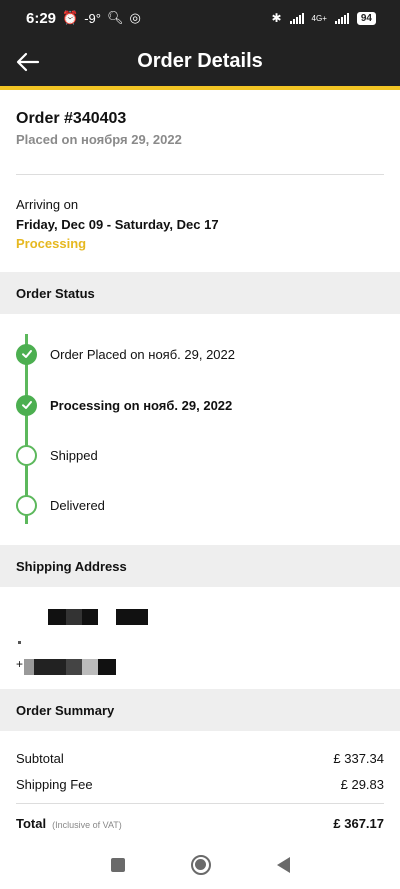  I want to click on search-icon: 🔍︎, so click(115, 17).